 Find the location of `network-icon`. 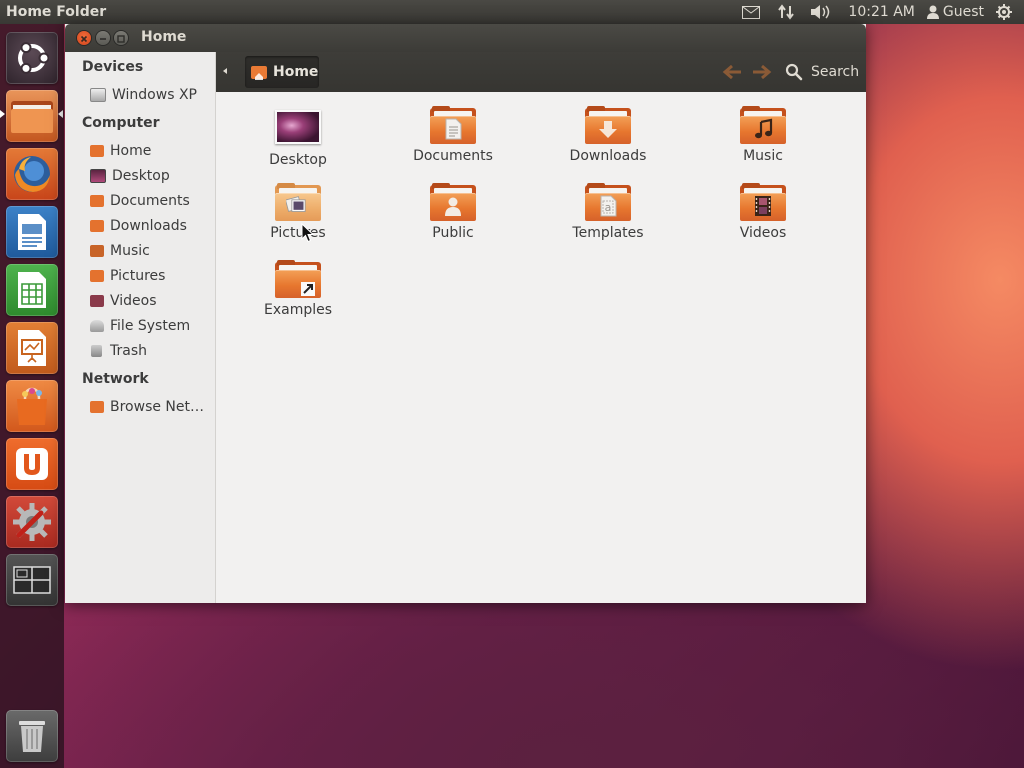

network-icon is located at coordinates (788, 12).